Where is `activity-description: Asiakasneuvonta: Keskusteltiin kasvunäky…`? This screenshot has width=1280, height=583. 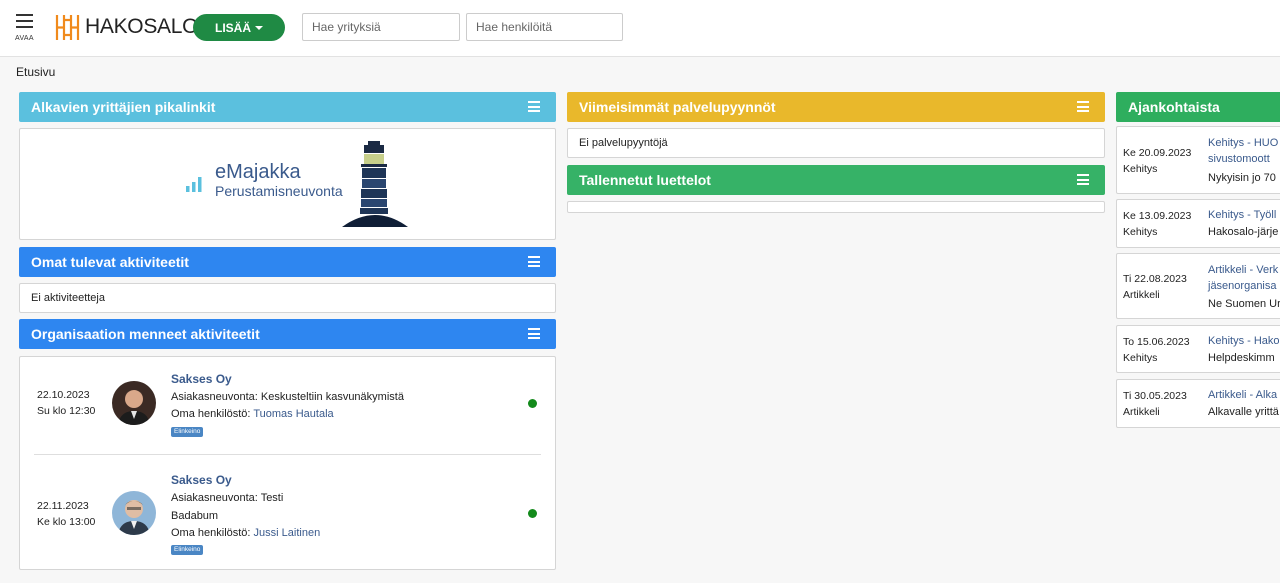 activity-description: Asiakasneuvonta: Keskusteltiin kasvunäky… is located at coordinates (287, 397).